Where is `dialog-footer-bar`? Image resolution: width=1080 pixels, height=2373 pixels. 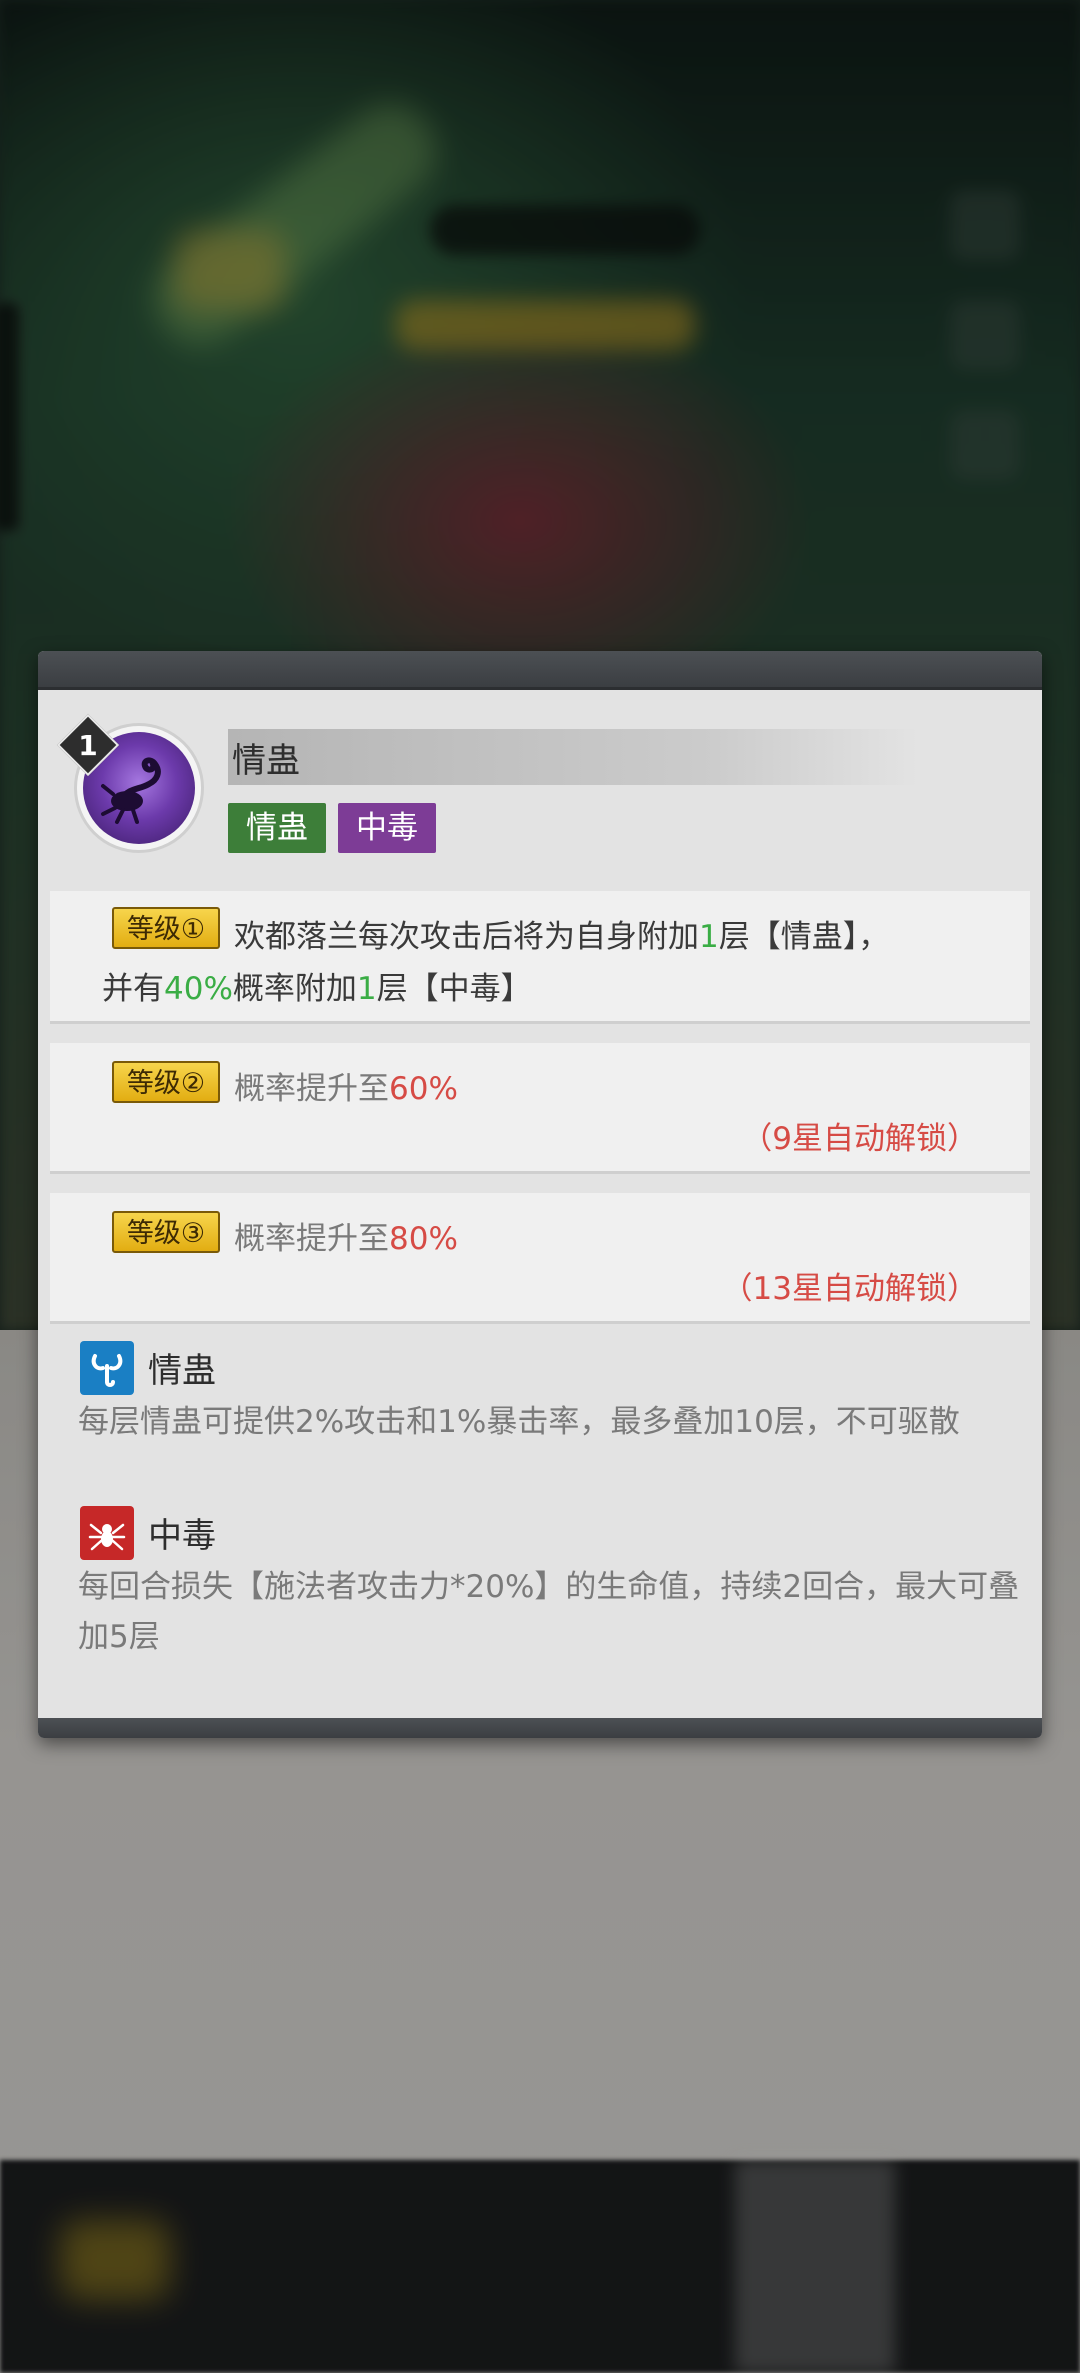 dialog-footer-bar is located at coordinates (540, 1728).